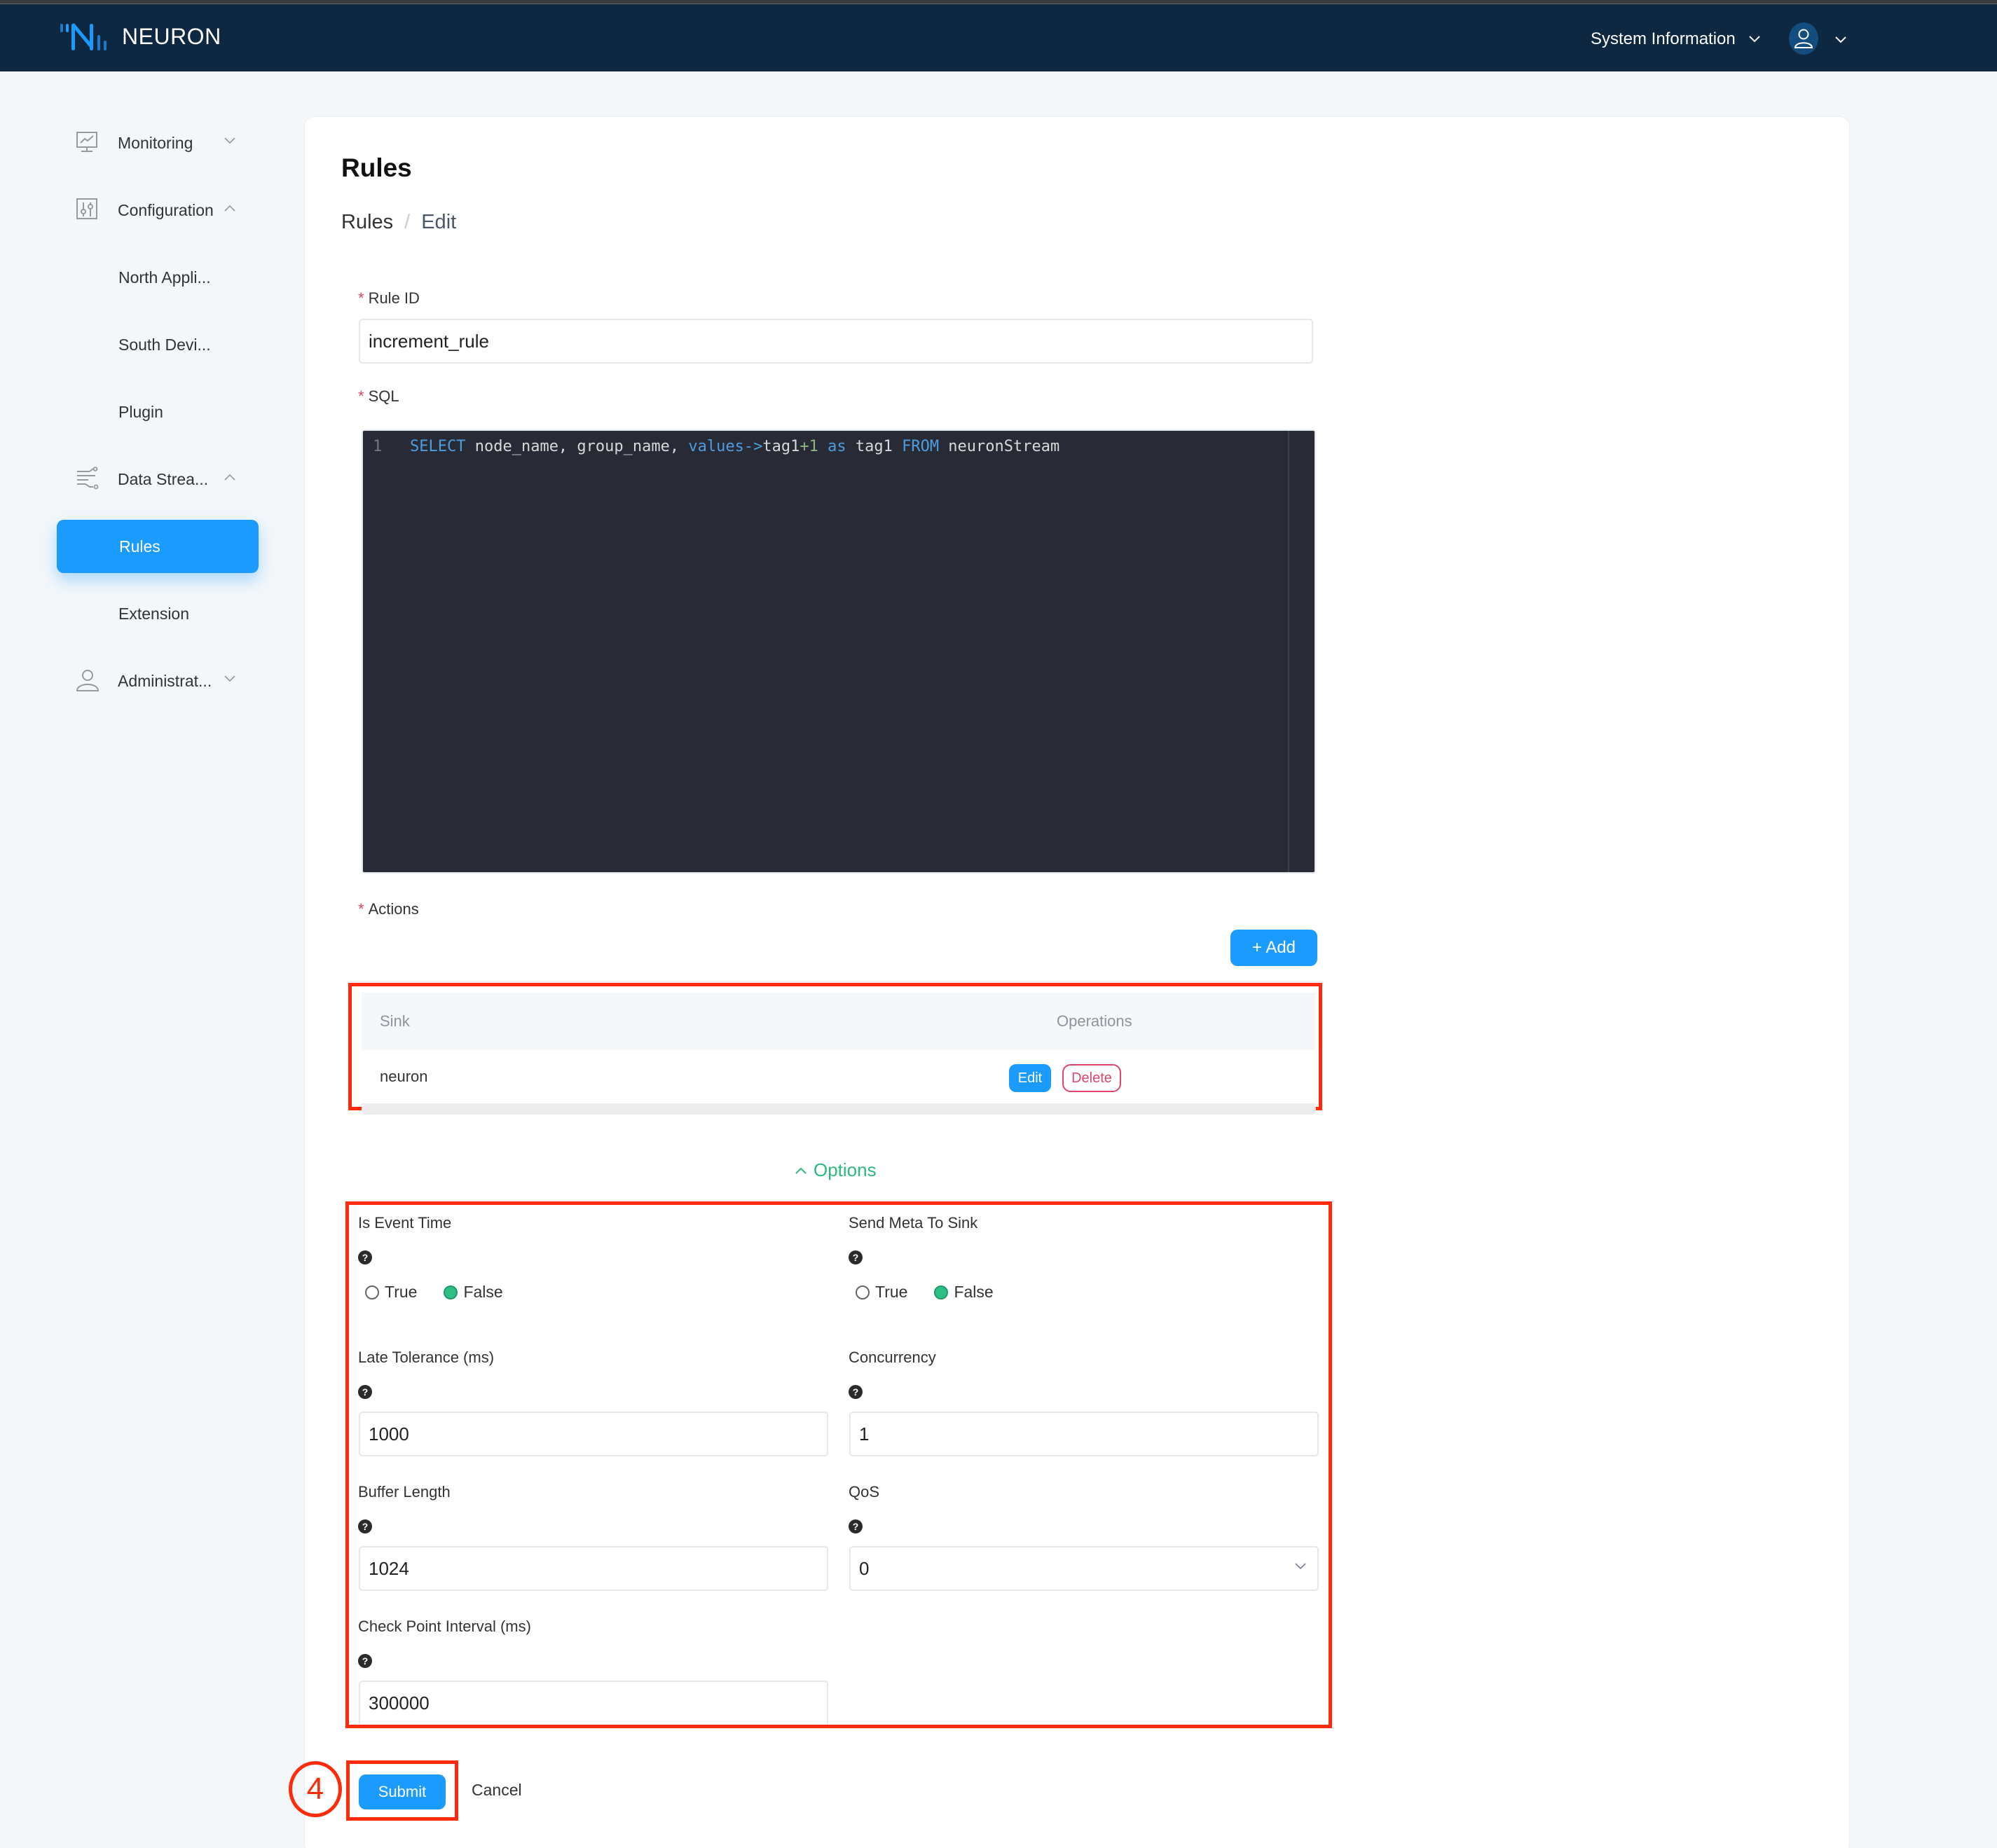 Image resolution: width=1997 pixels, height=1848 pixels. I want to click on sidebar-item-monitoring: Monitoring, so click(157, 143).